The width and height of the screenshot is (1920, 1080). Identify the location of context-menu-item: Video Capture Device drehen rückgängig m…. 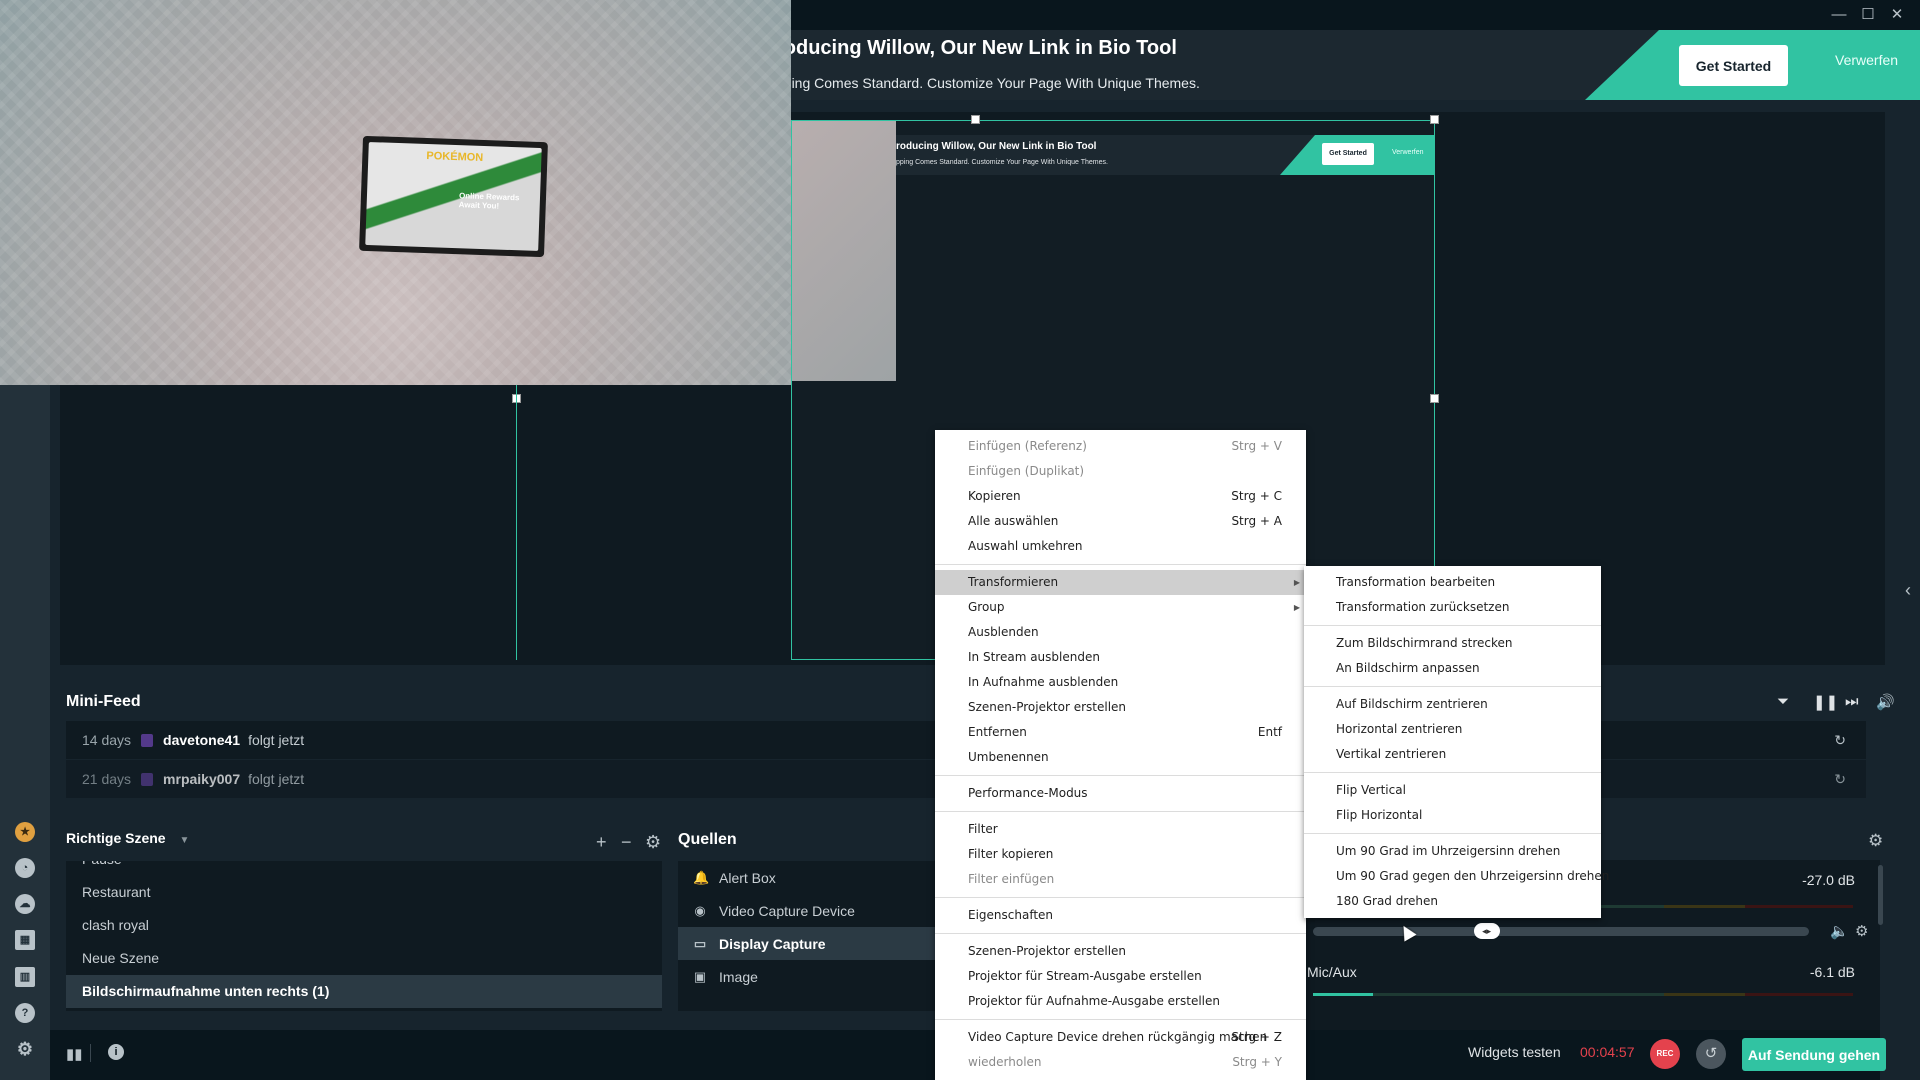
(1120, 1037).